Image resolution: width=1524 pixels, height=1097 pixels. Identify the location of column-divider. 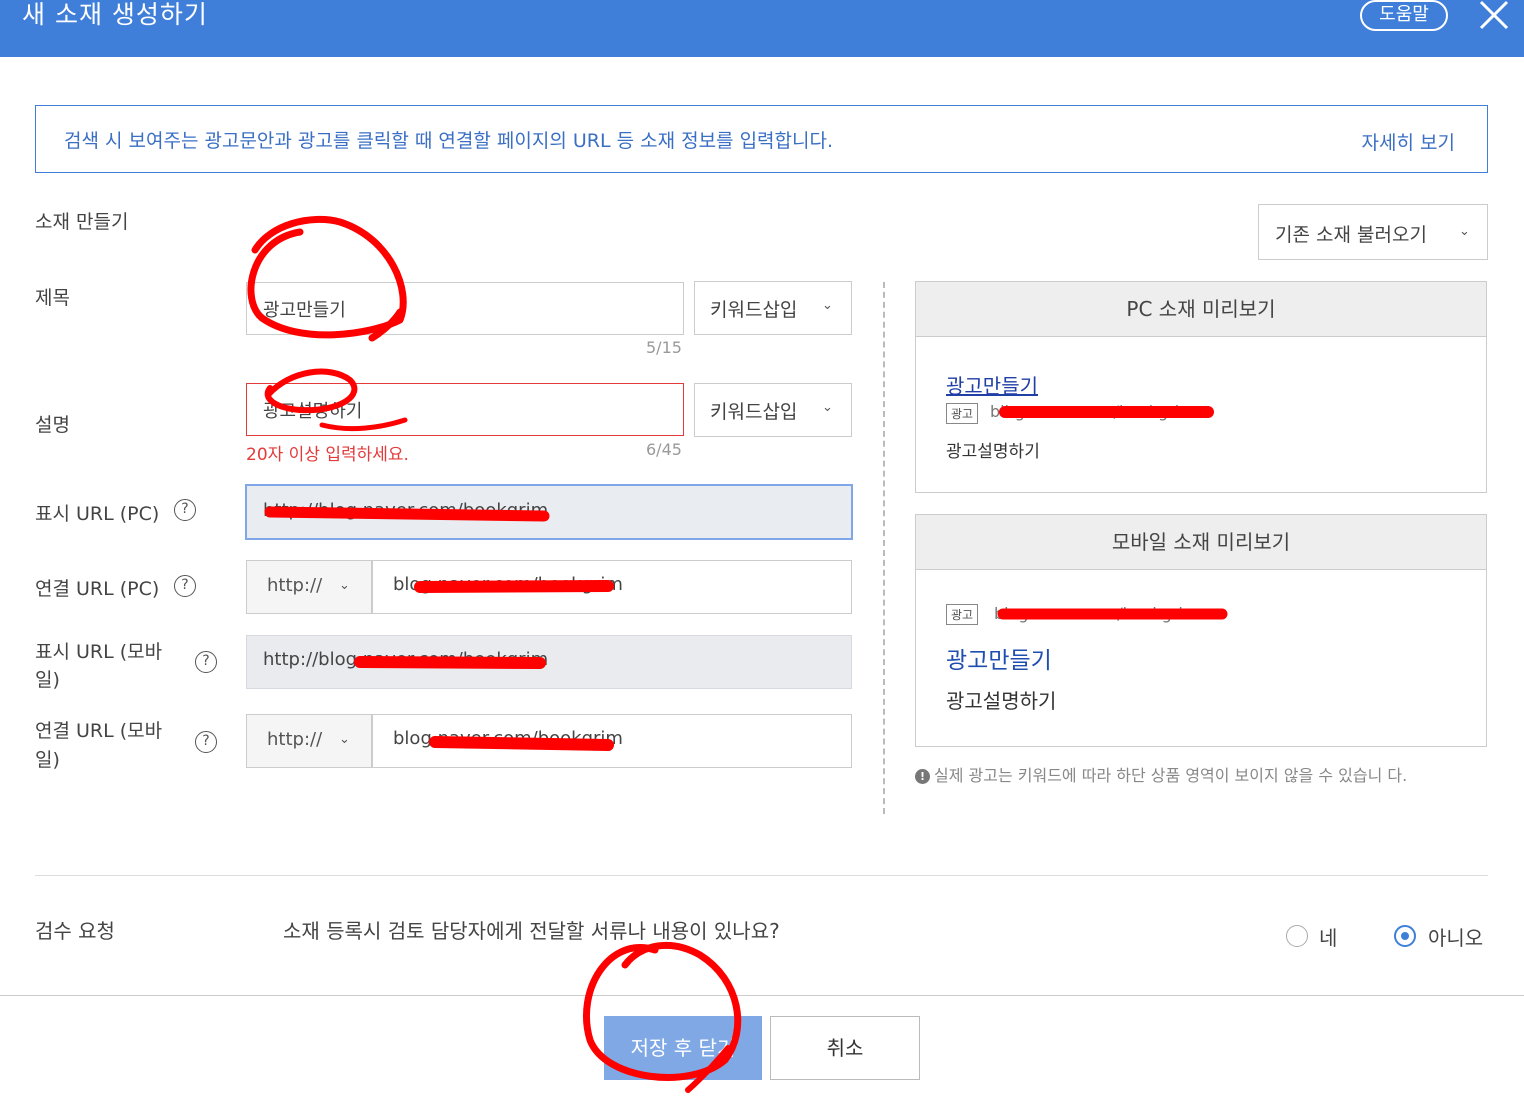
(884, 548).